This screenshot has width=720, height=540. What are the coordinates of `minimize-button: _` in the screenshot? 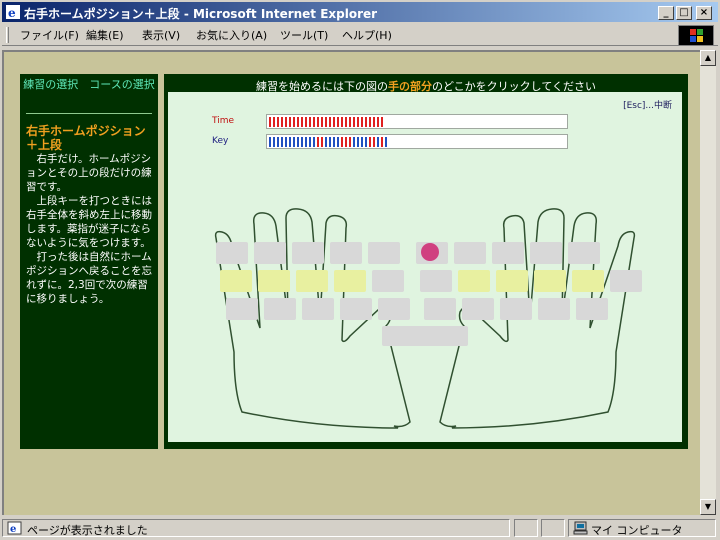 It's located at (666, 13).